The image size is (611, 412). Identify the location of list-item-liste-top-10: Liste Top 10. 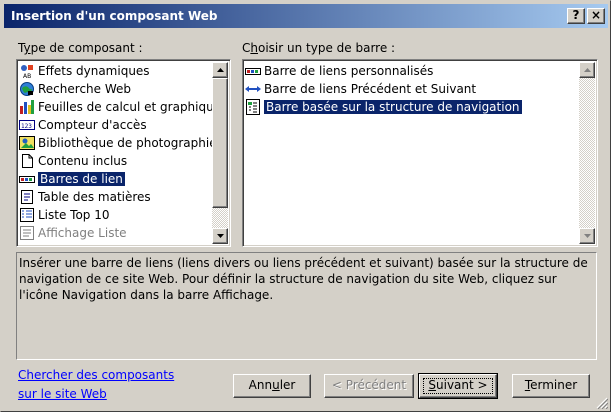
(64, 215).